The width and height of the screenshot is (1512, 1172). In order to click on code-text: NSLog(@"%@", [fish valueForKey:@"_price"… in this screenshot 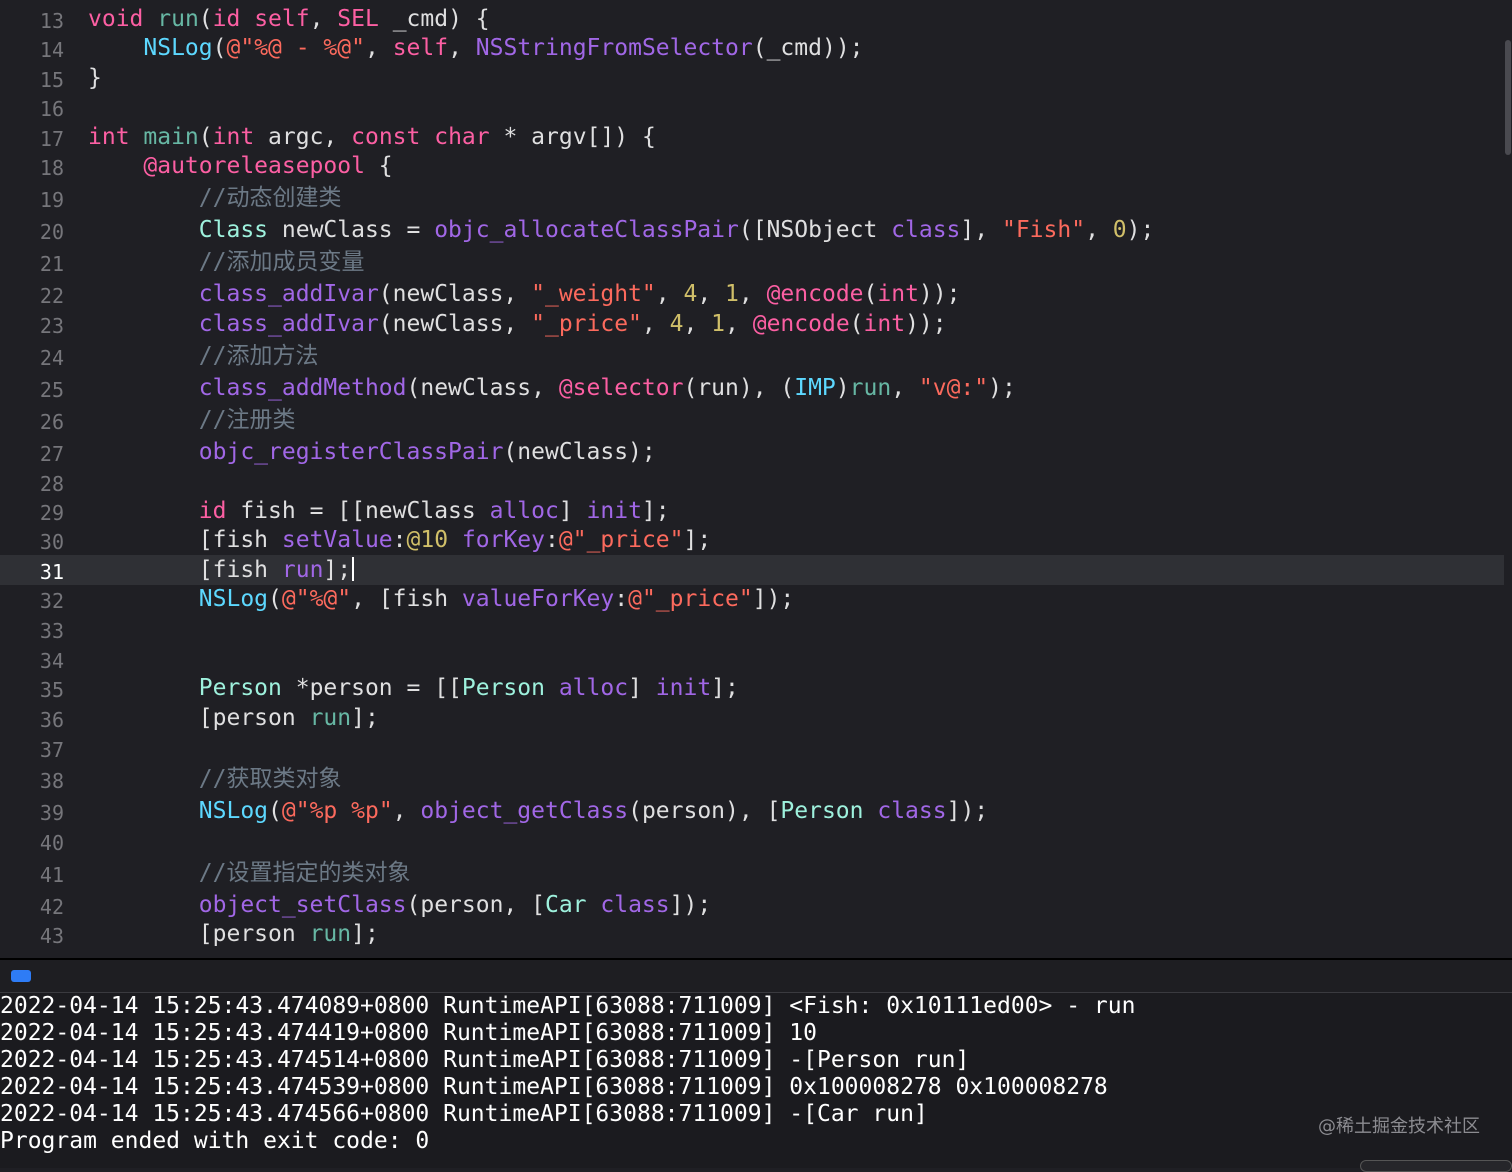, I will do `click(441, 599)`.